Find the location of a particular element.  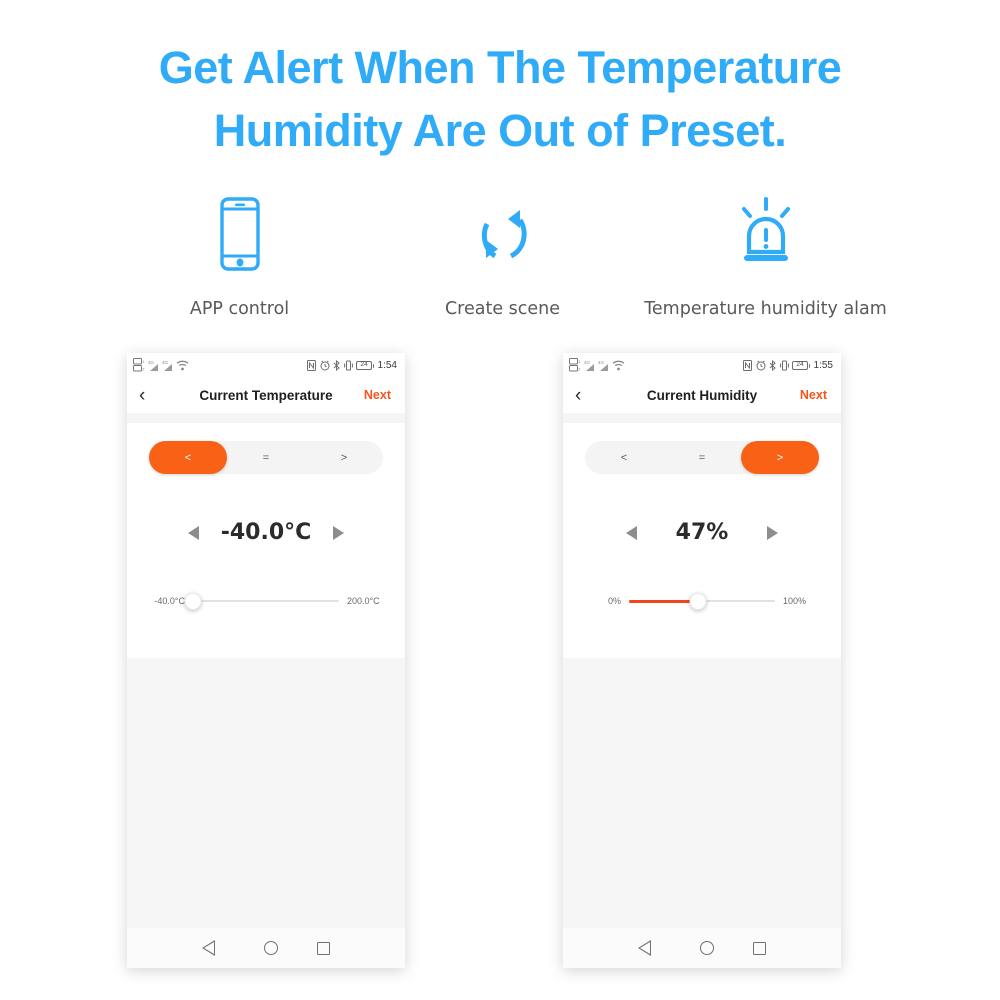

feature-create-scene: Create scene is located at coordinates (502, 257).